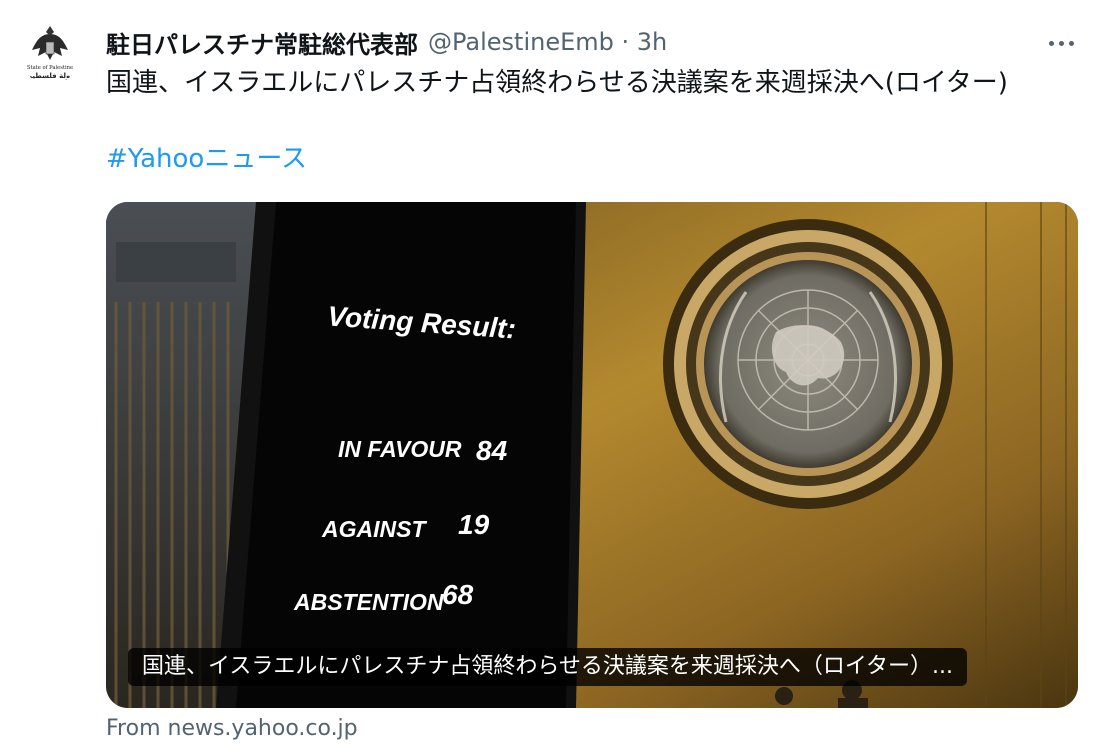  Describe the element at coordinates (374, 529) in the screenshot. I see `board-row-label: AGAINST` at that location.